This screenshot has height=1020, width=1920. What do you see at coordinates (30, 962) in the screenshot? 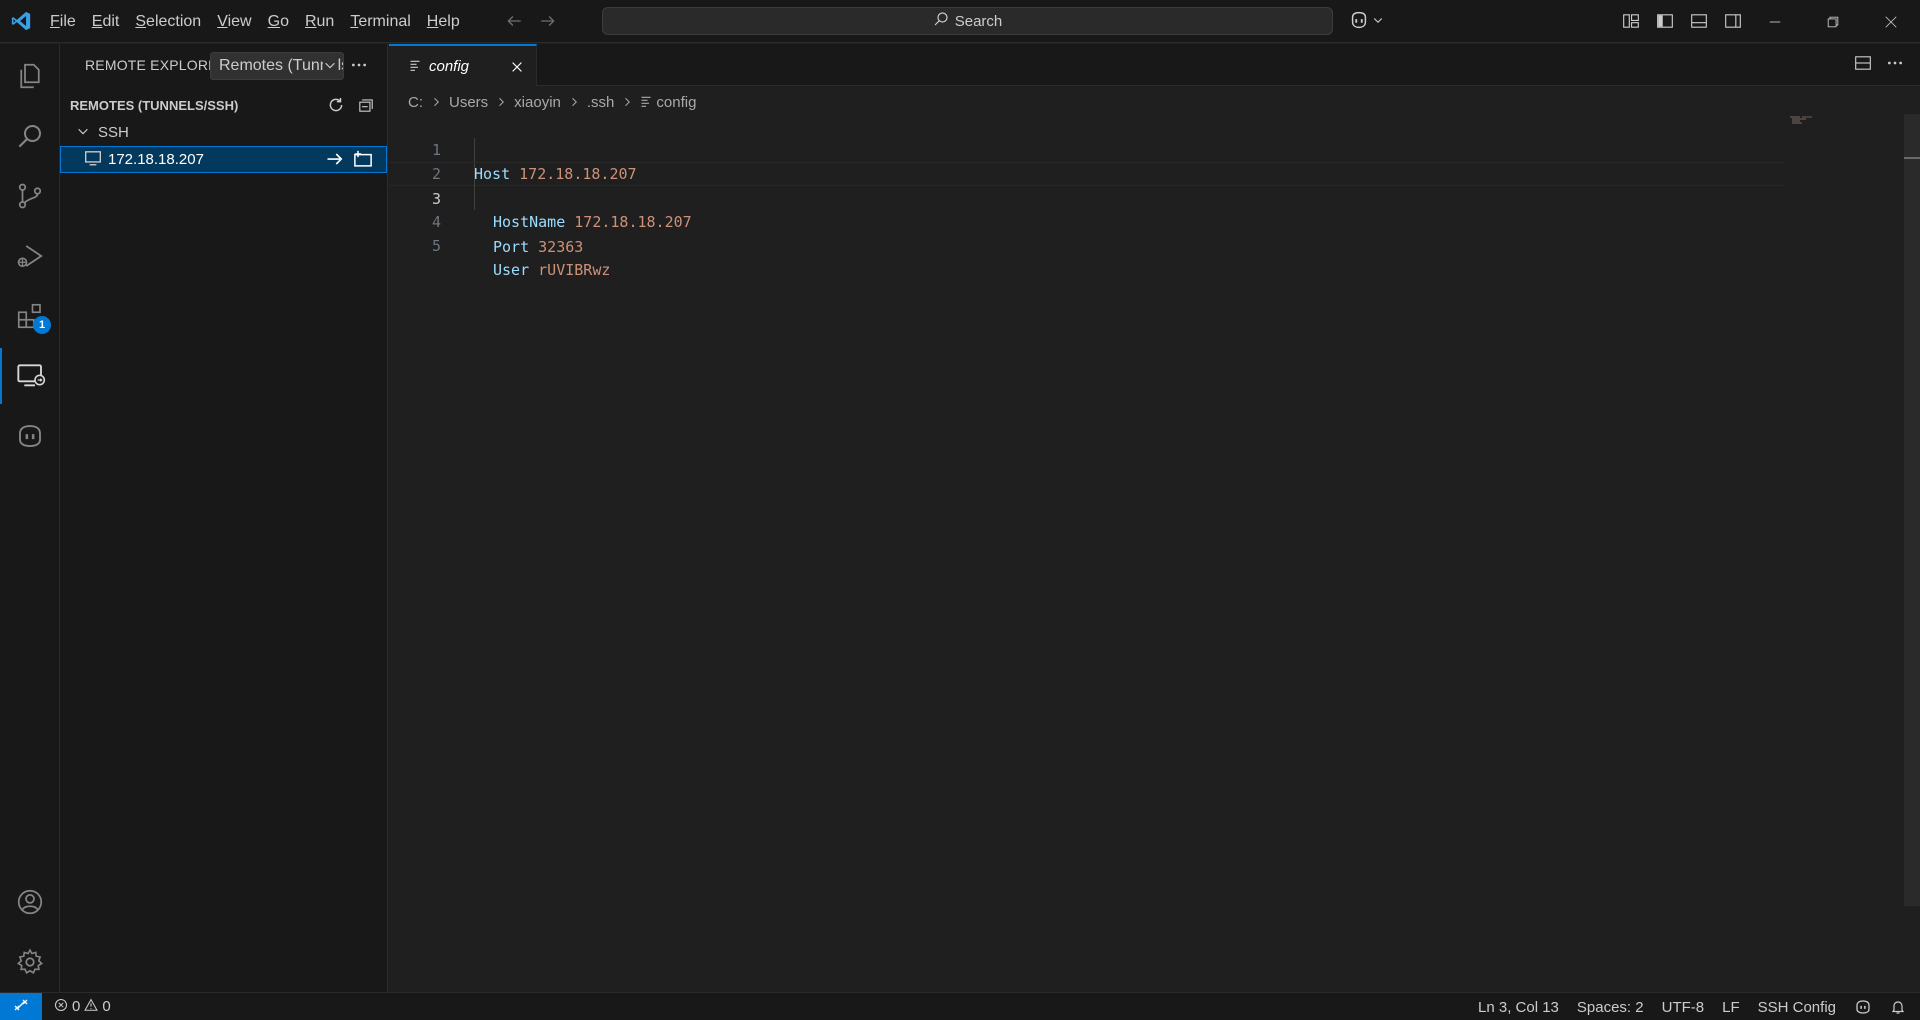
I see `gear-icon` at bounding box center [30, 962].